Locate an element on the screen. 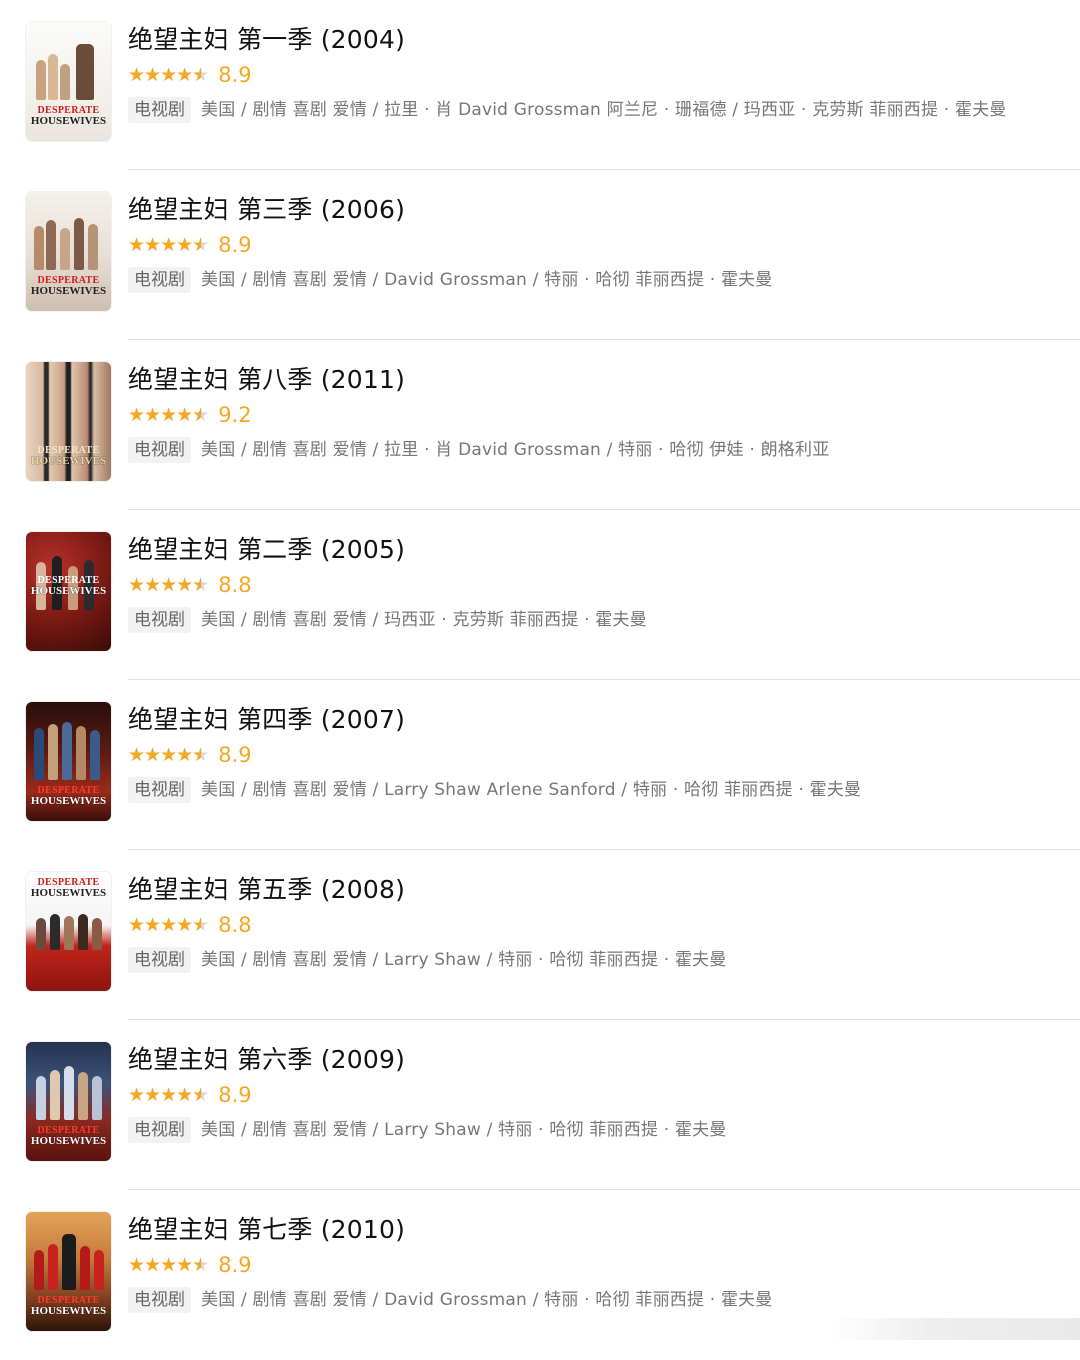 This screenshot has width=1080, height=1360. poster-season-5-icon: DESPERATE HOUSEWIVES is located at coordinates (68, 931).